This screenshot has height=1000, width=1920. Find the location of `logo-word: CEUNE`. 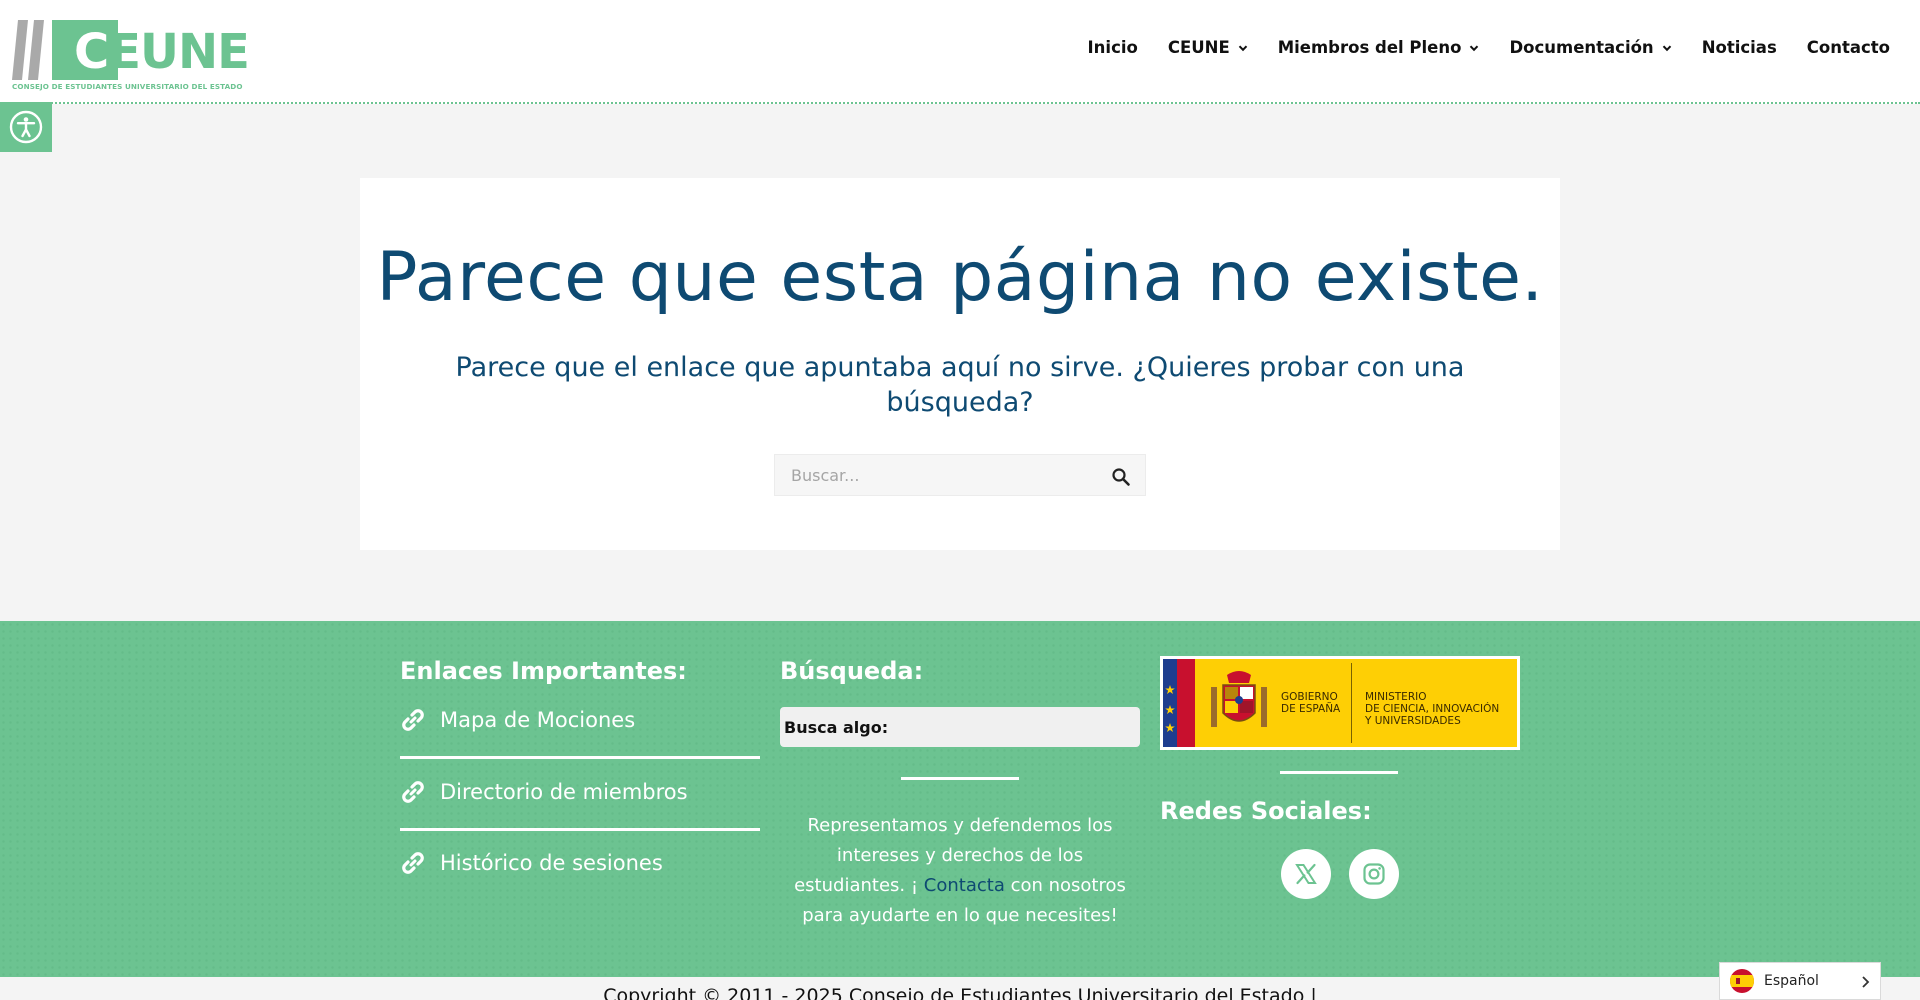

logo-word: CEUNE is located at coordinates (162, 52).